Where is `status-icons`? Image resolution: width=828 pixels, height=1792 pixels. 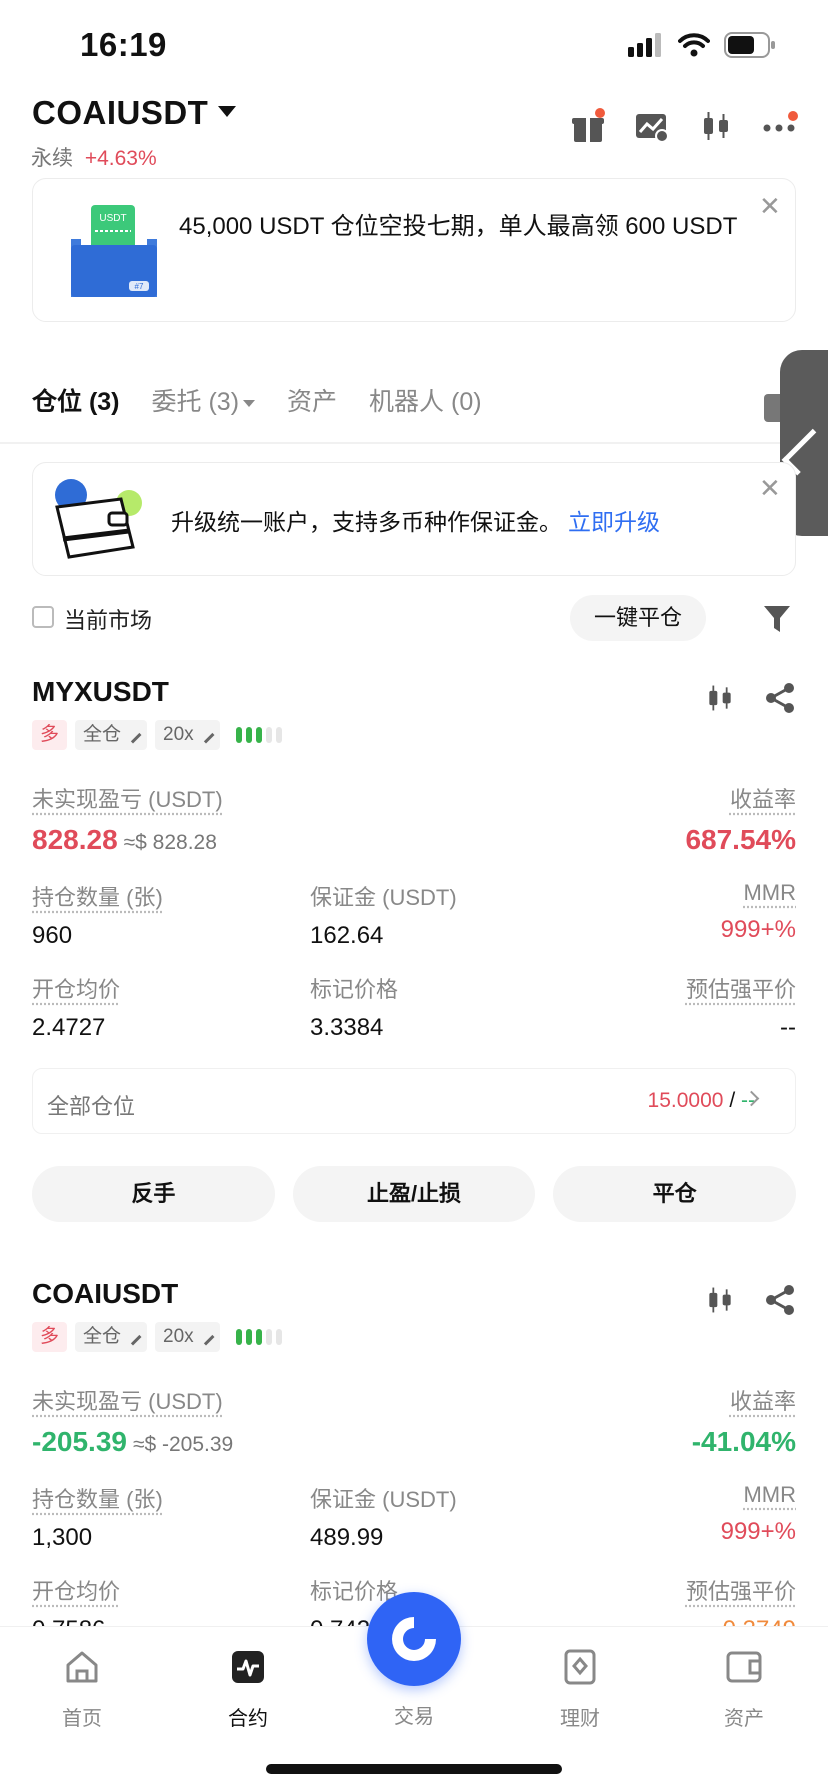
status-icons is located at coordinates (702, 45).